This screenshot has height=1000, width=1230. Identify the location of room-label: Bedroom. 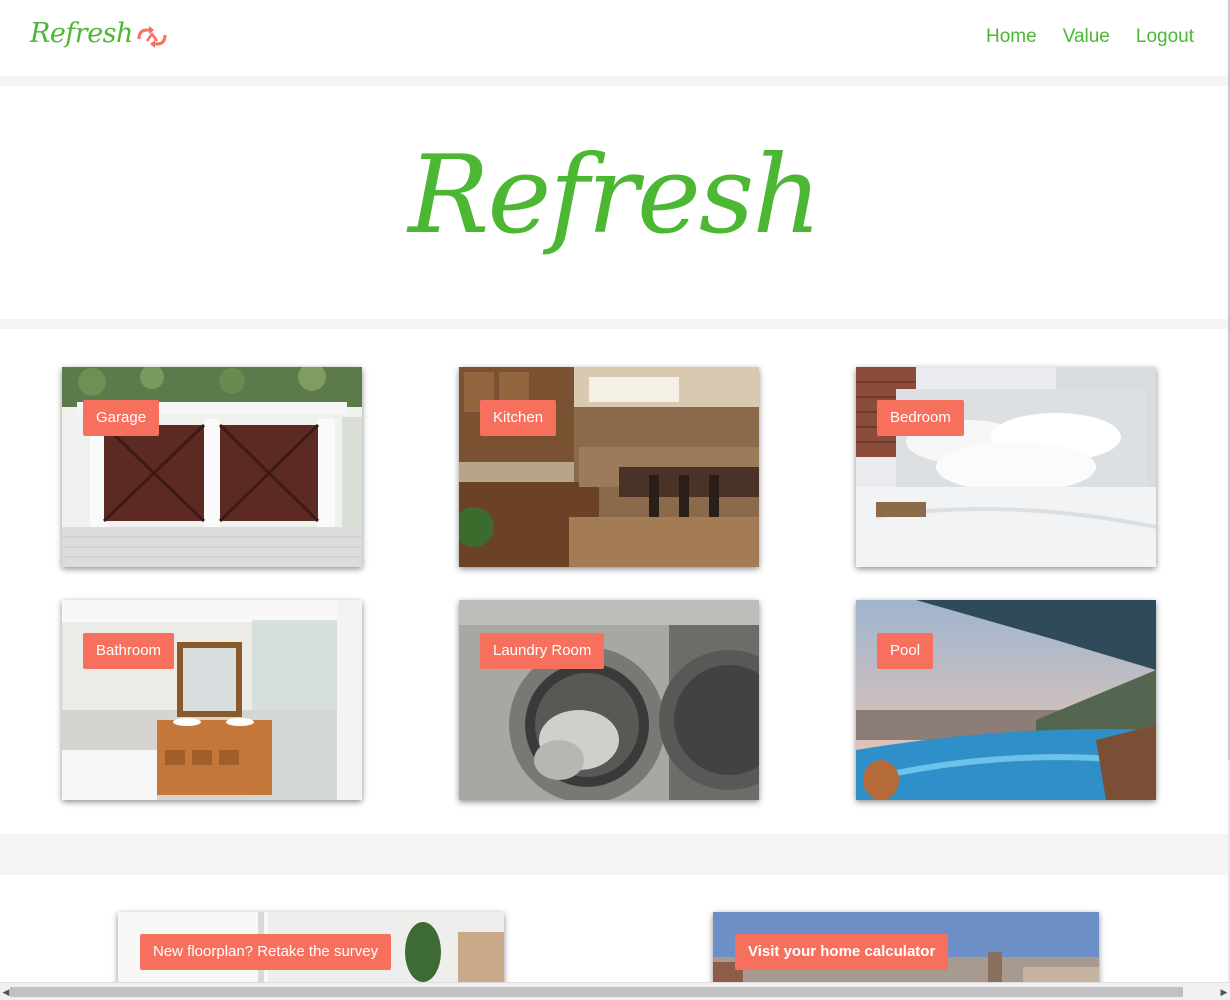
(920, 418).